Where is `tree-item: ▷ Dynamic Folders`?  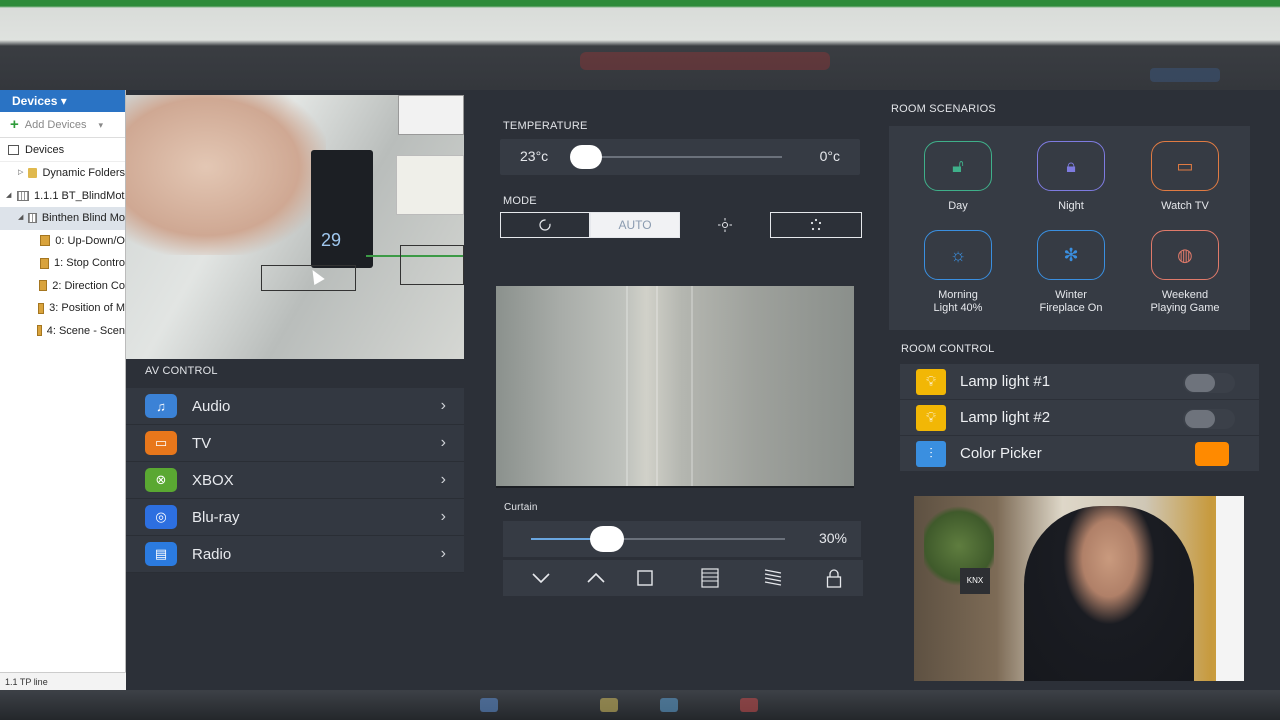 tree-item: ▷ Dynamic Folders is located at coordinates (62, 173).